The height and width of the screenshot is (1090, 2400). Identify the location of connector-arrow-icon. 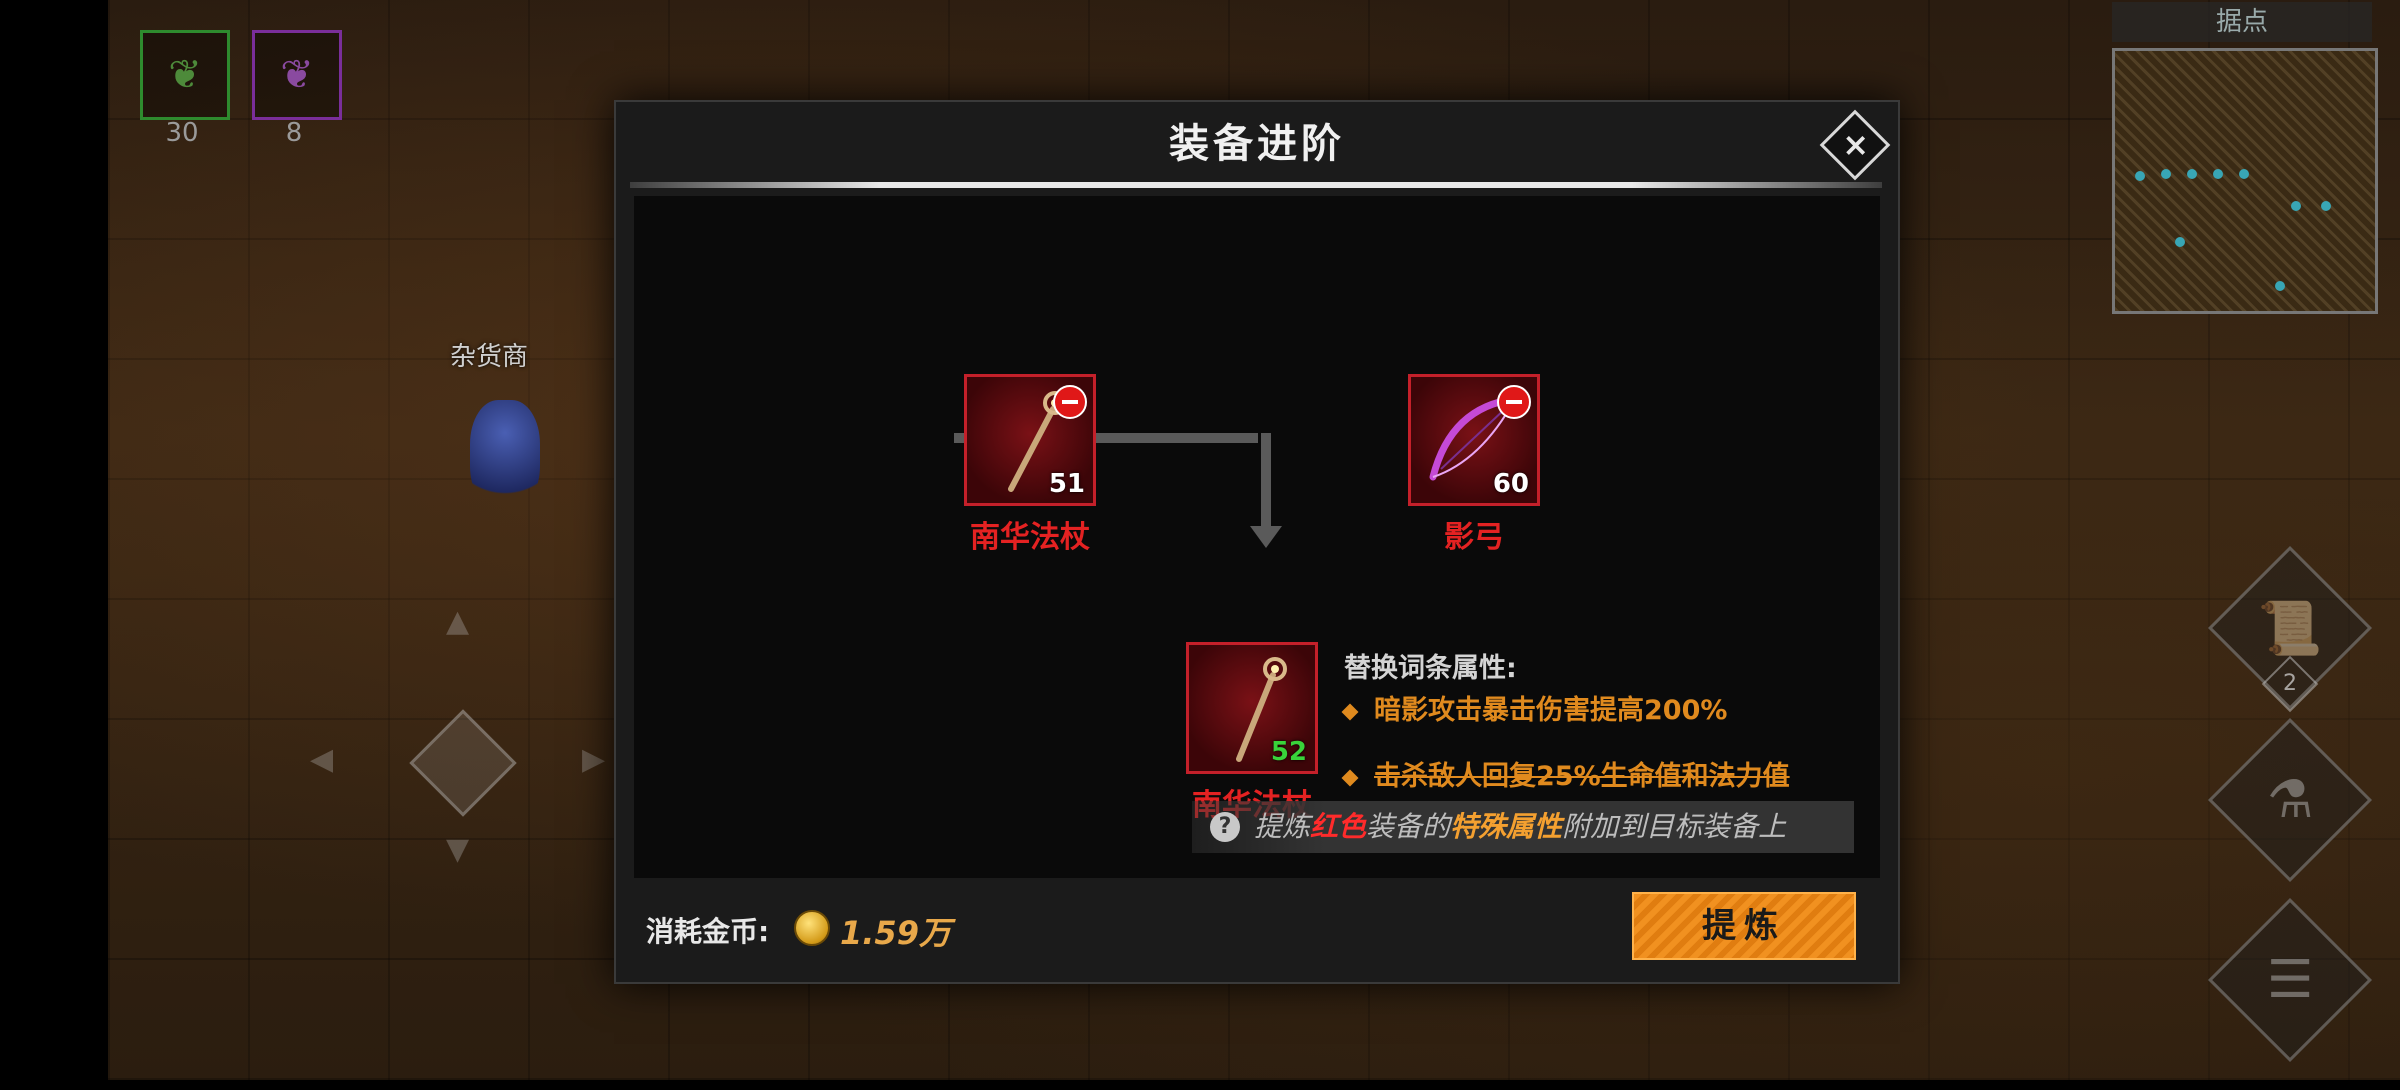
(1266, 537).